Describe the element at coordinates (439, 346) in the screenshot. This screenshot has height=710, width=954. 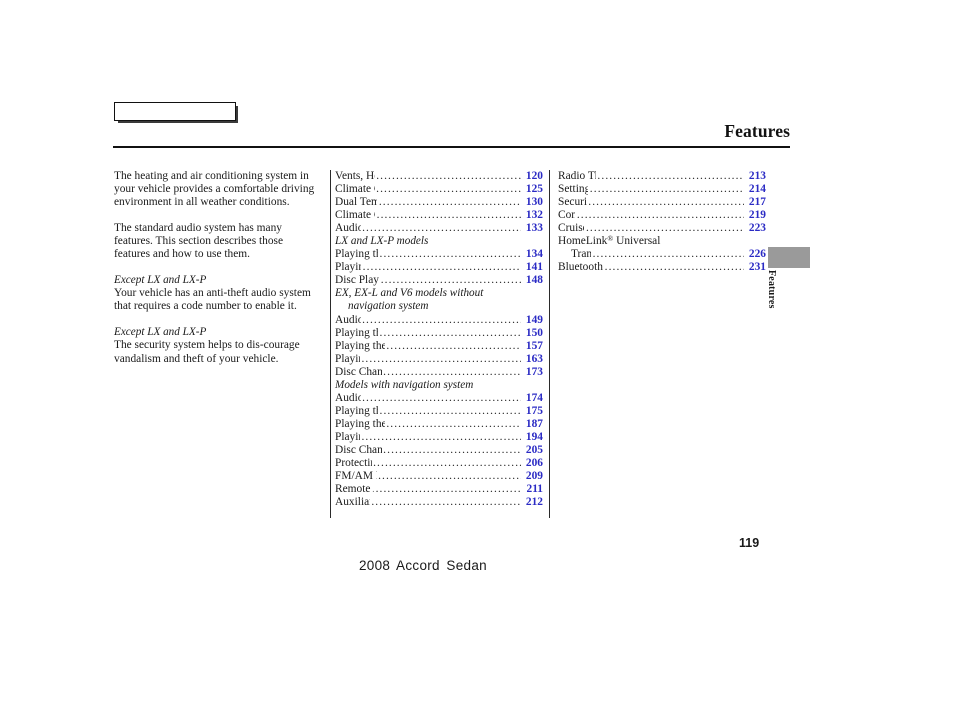
I see `toc-entry: Playing the XM® Satellite Radio 157` at that location.